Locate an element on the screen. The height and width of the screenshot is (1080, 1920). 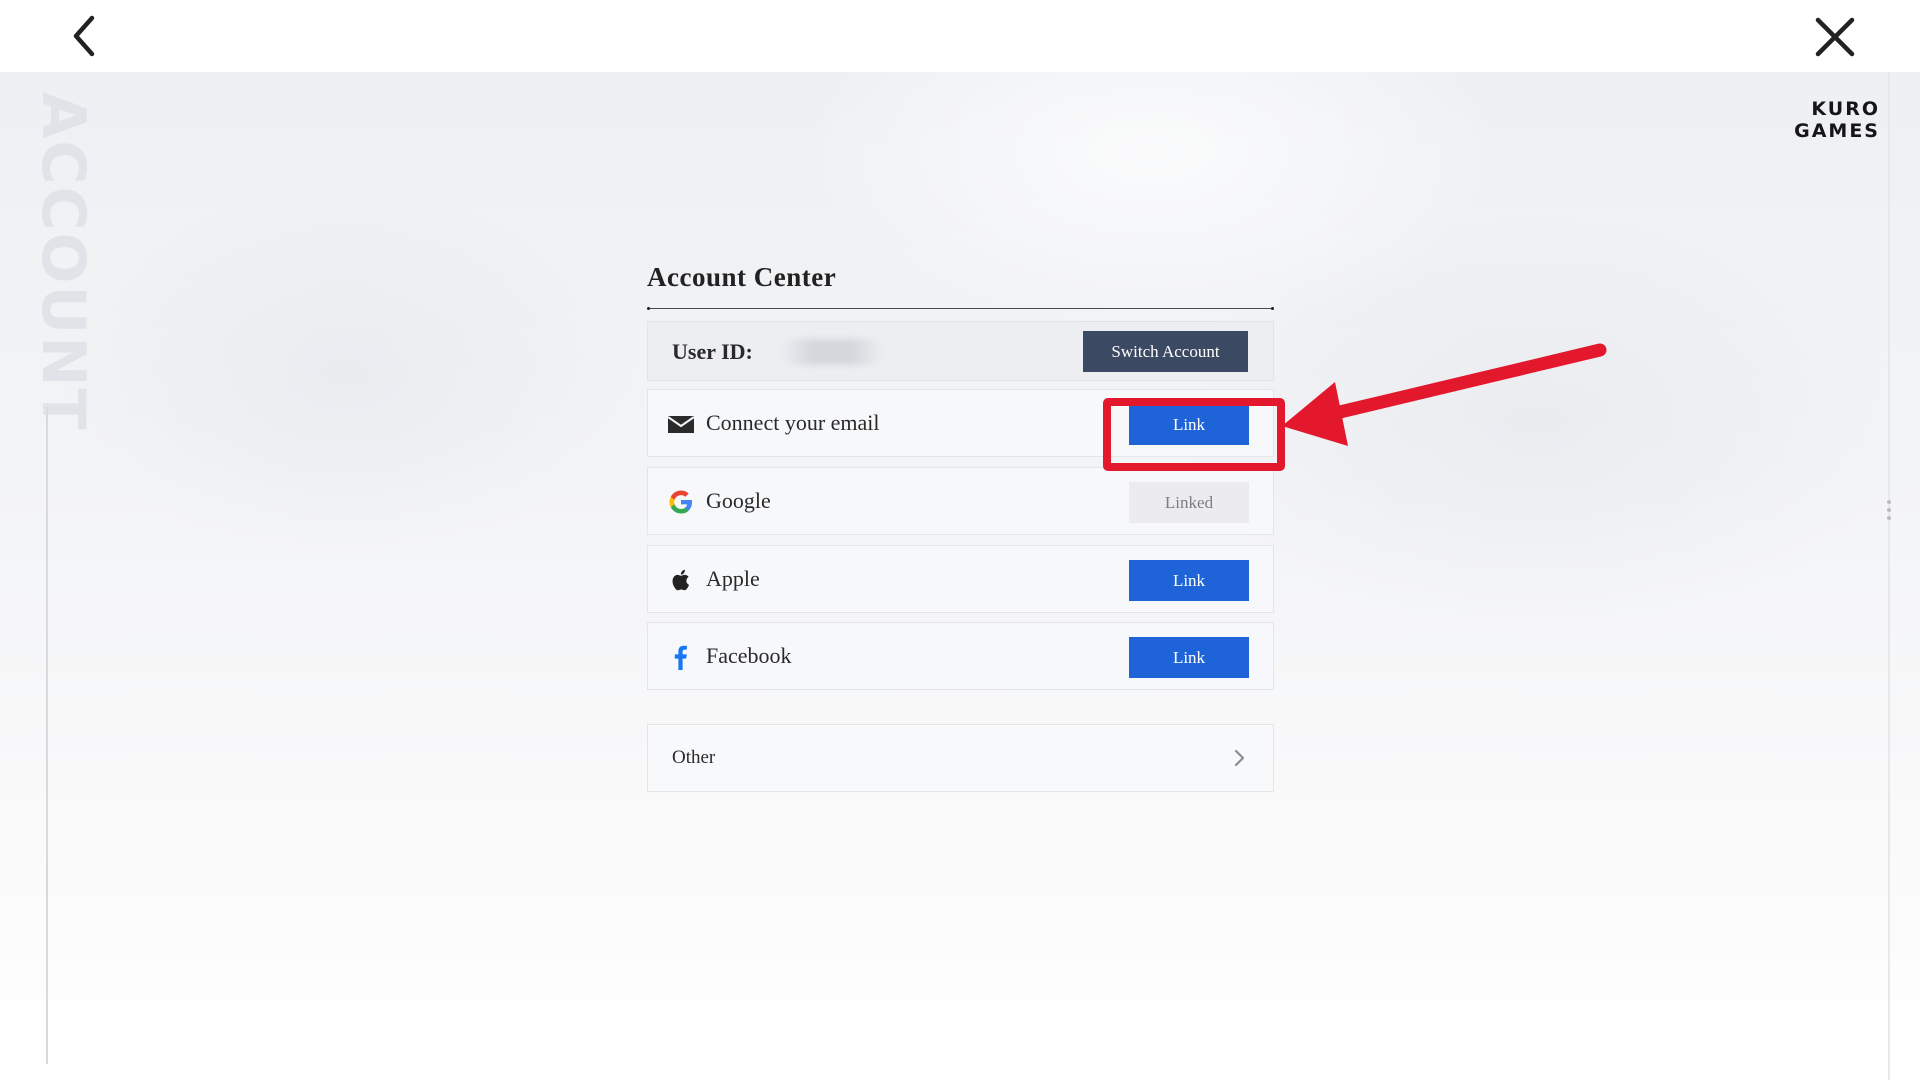
apple-row: Apple Link is located at coordinates (960, 579).